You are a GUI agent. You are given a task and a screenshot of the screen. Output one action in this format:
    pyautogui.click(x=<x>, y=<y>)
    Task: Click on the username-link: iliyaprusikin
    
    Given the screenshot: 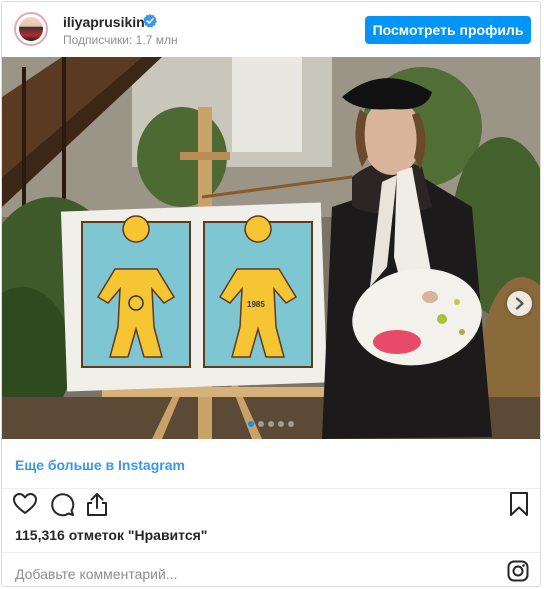 What is the action you would take?
    pyautogui.click(x=104, y=22)
    